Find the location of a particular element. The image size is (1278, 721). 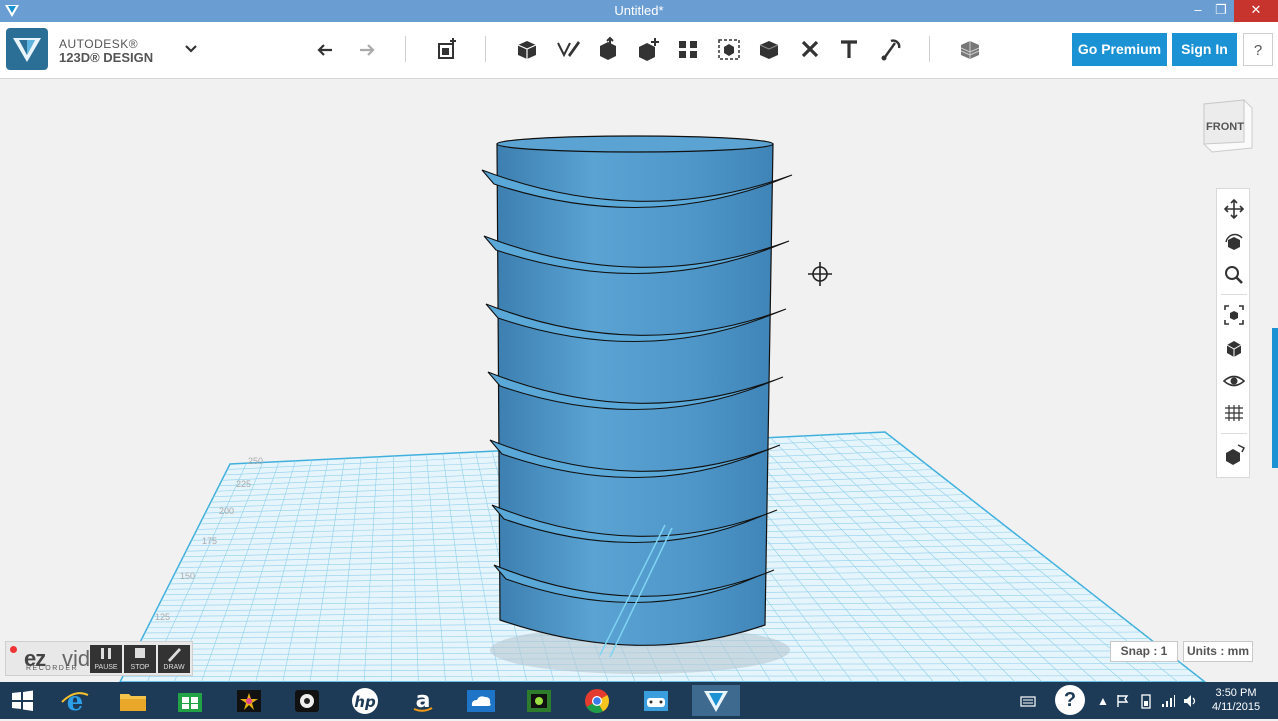

help-tray-icon: ? is located at coordinates (1070, 700).